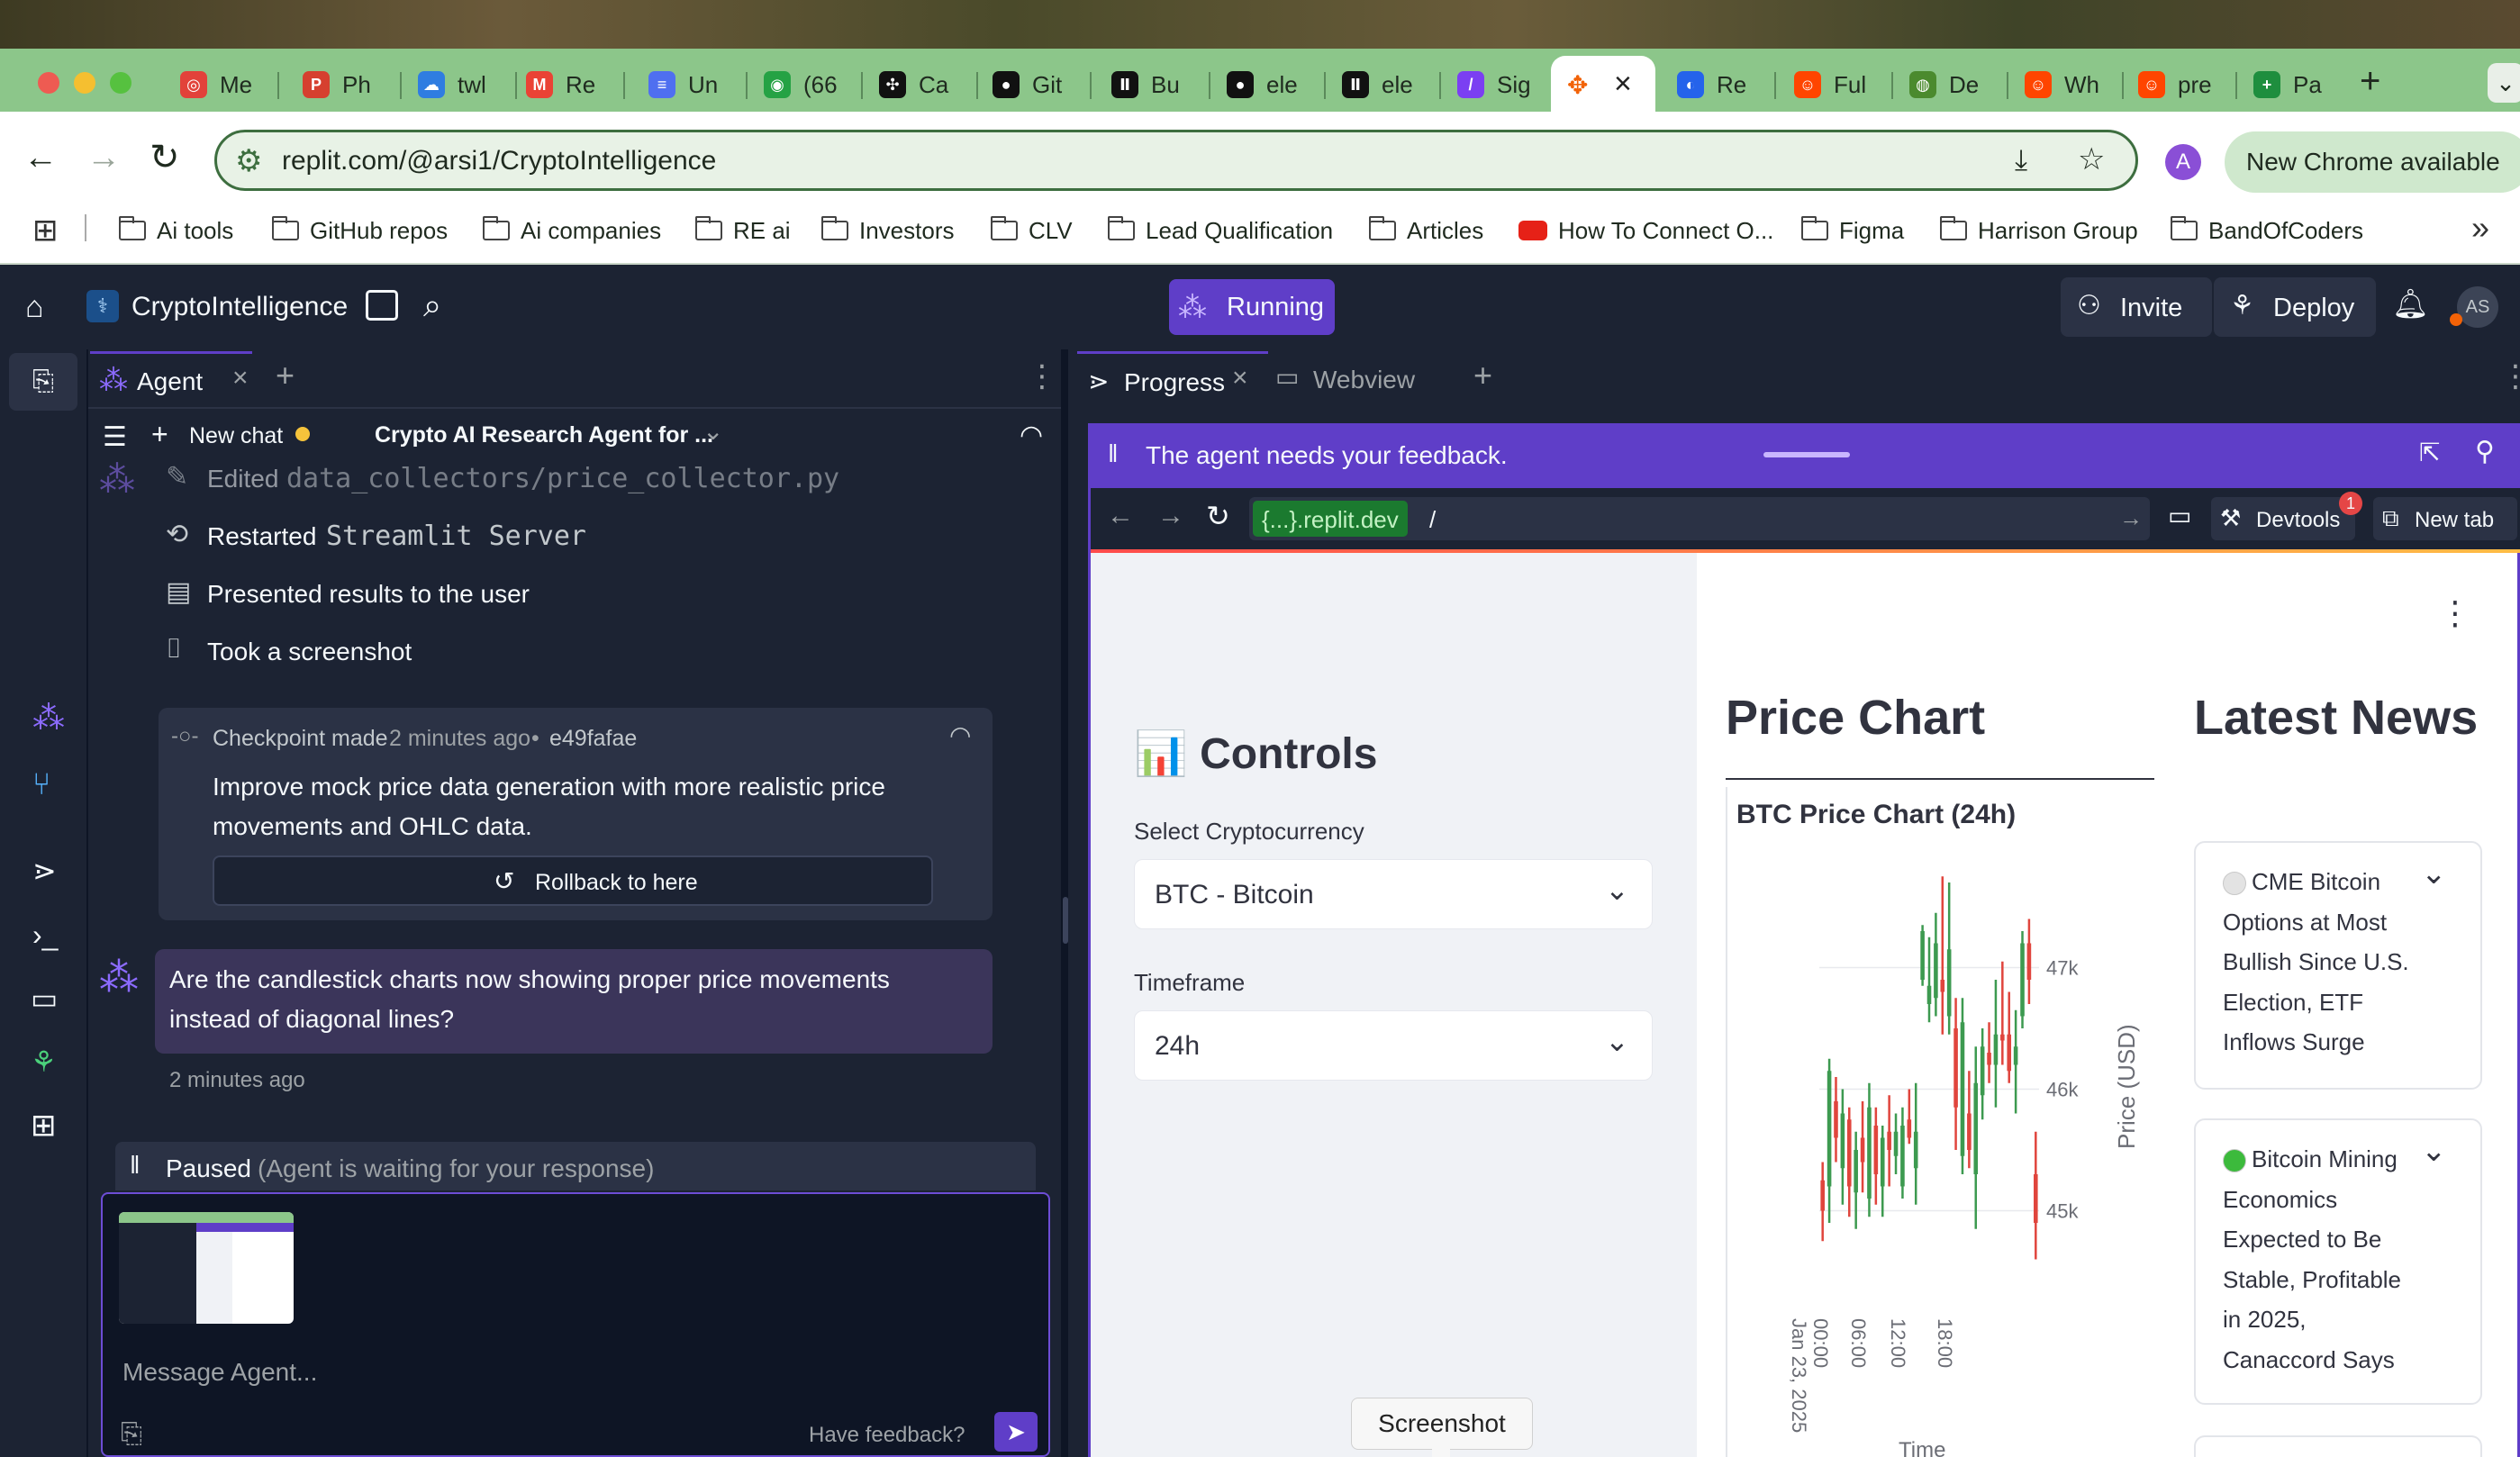 This screenshot has height=1457, width=2520. Describe the element at coordinates (360, 230) in the screenshot. I see `bookmark-item: GitHub repos` at that location.